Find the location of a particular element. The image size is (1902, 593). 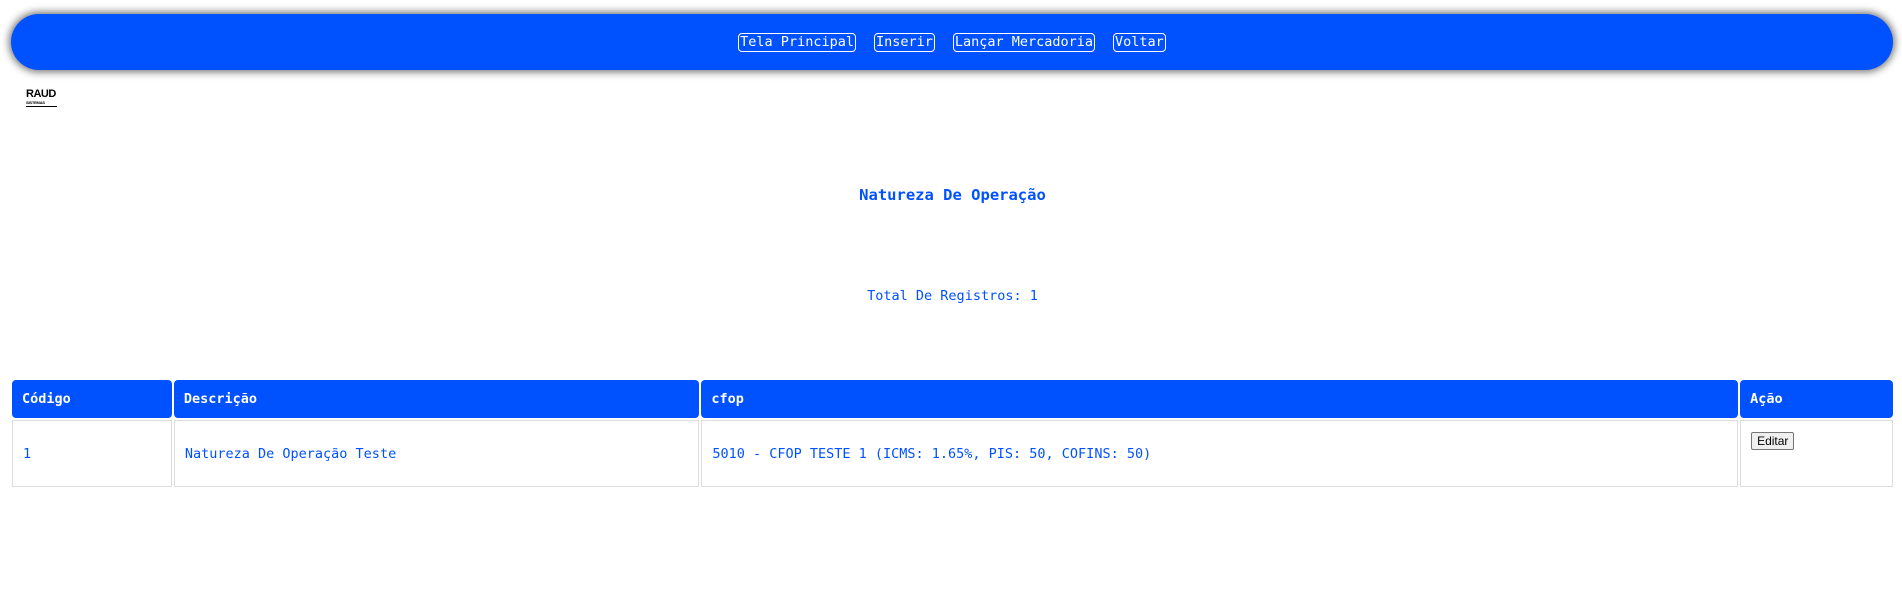

table-header-row: Código Descrição cfop Ação is located at coordinates (952, 399).